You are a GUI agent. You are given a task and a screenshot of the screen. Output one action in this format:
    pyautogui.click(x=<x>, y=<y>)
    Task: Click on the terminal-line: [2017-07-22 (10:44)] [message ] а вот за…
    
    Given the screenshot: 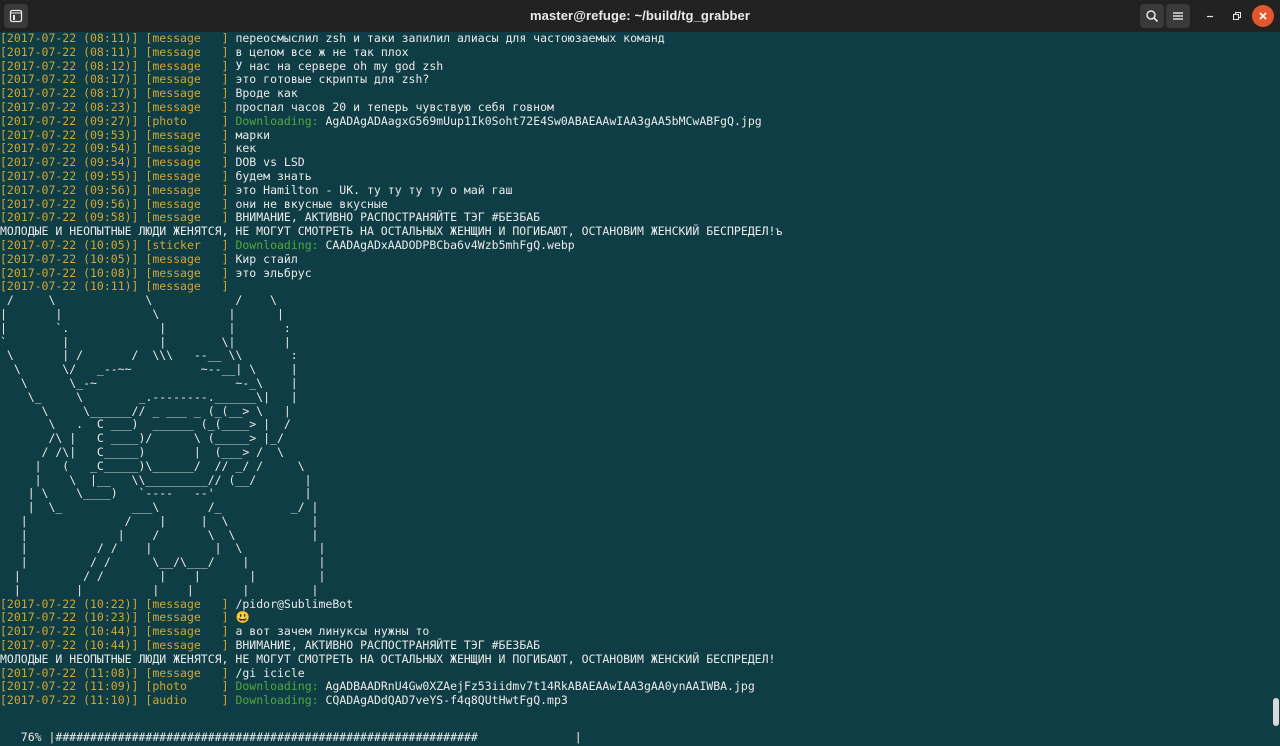 What is the action you would take?
    pyautogui.click(x=636, y=631)
    